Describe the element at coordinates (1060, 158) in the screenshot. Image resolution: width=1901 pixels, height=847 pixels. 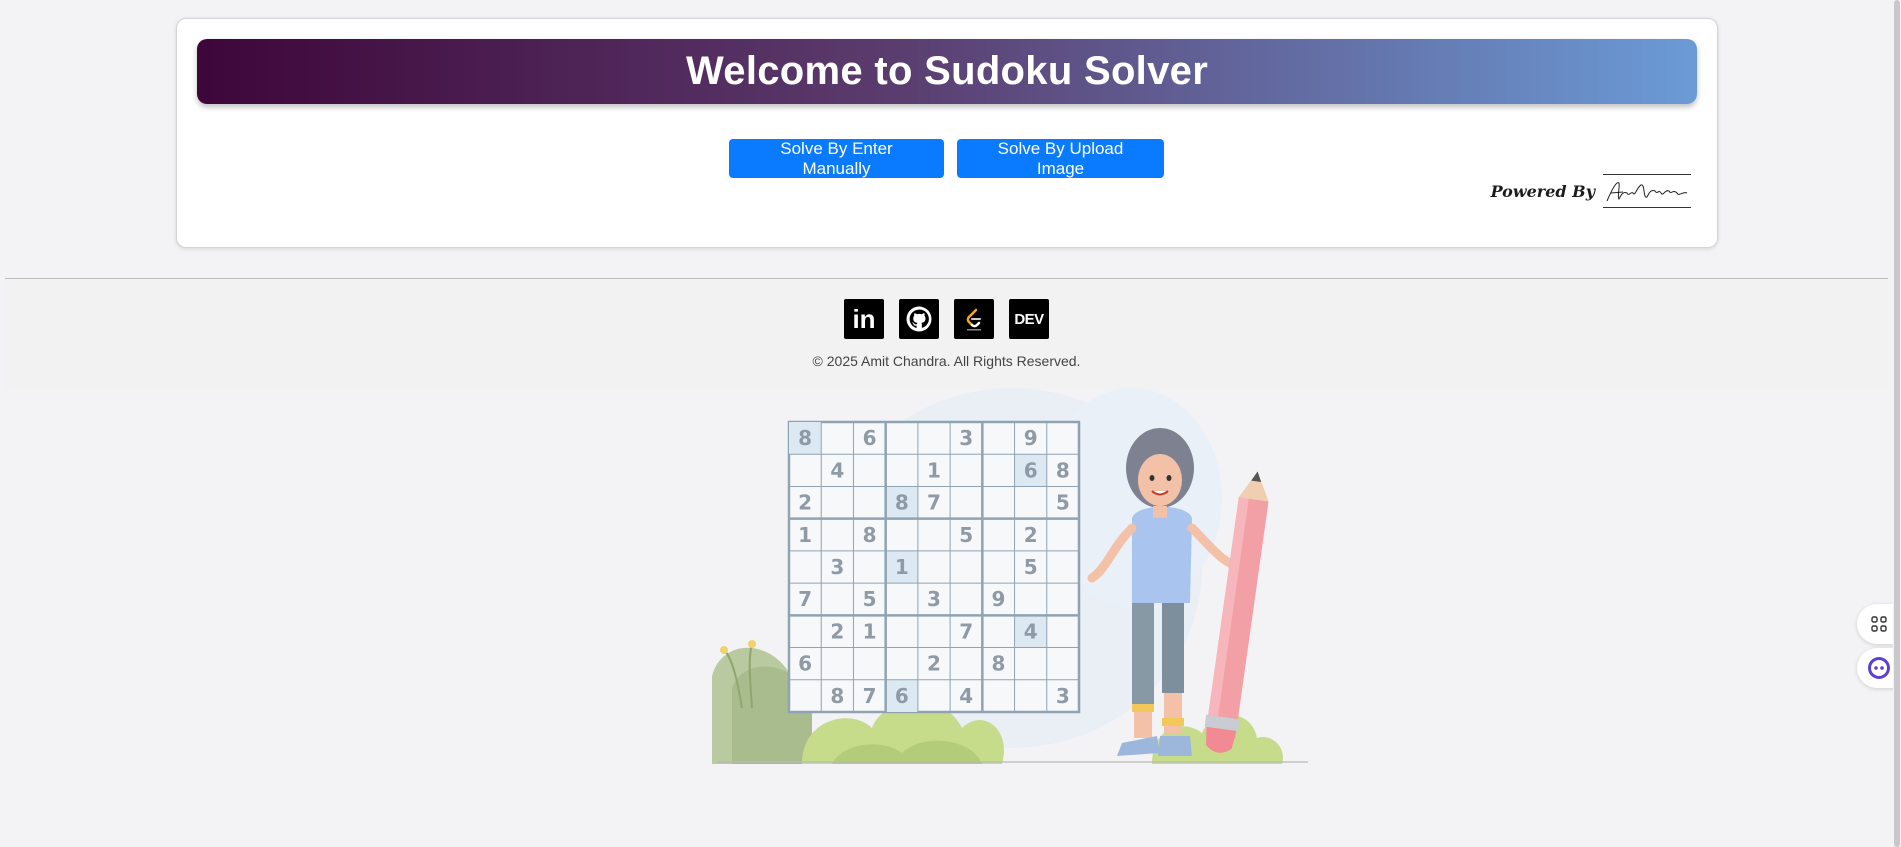
I see `solve-upload-image-button: Solve By Upload Image` at that location.